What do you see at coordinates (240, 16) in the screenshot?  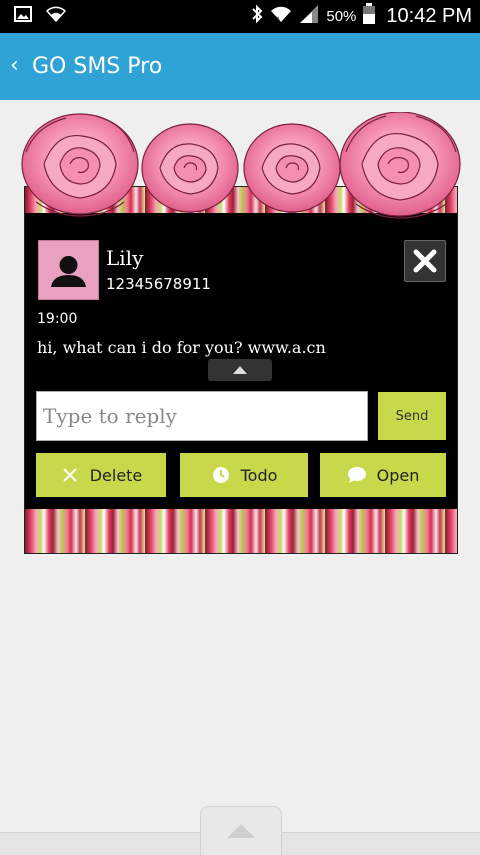 I see `status-bar: ⇅ 50% 10:42 PM` at bounding box center [240, 16].